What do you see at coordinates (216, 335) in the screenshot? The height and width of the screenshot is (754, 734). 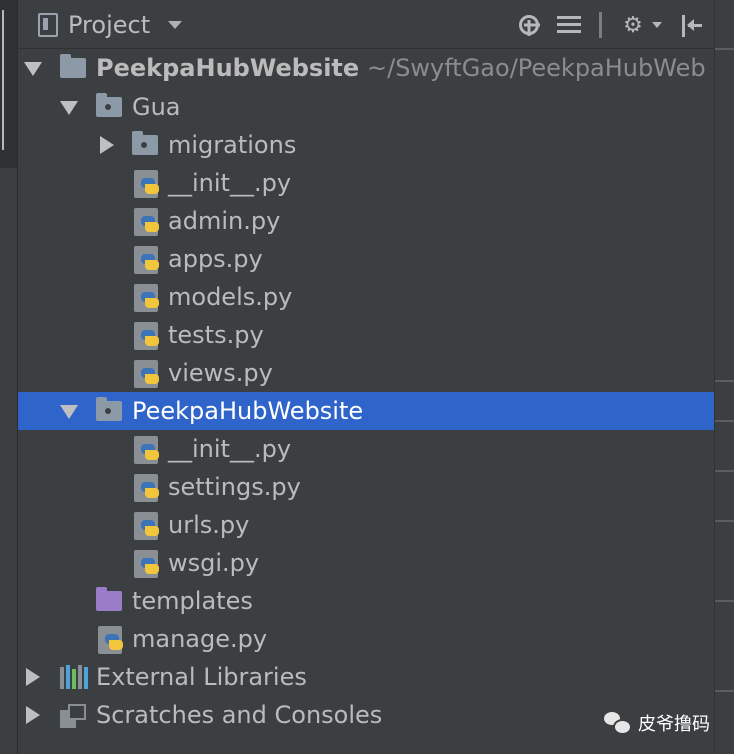 I see `file-label: tests.py` at bounding box center [216, 335].